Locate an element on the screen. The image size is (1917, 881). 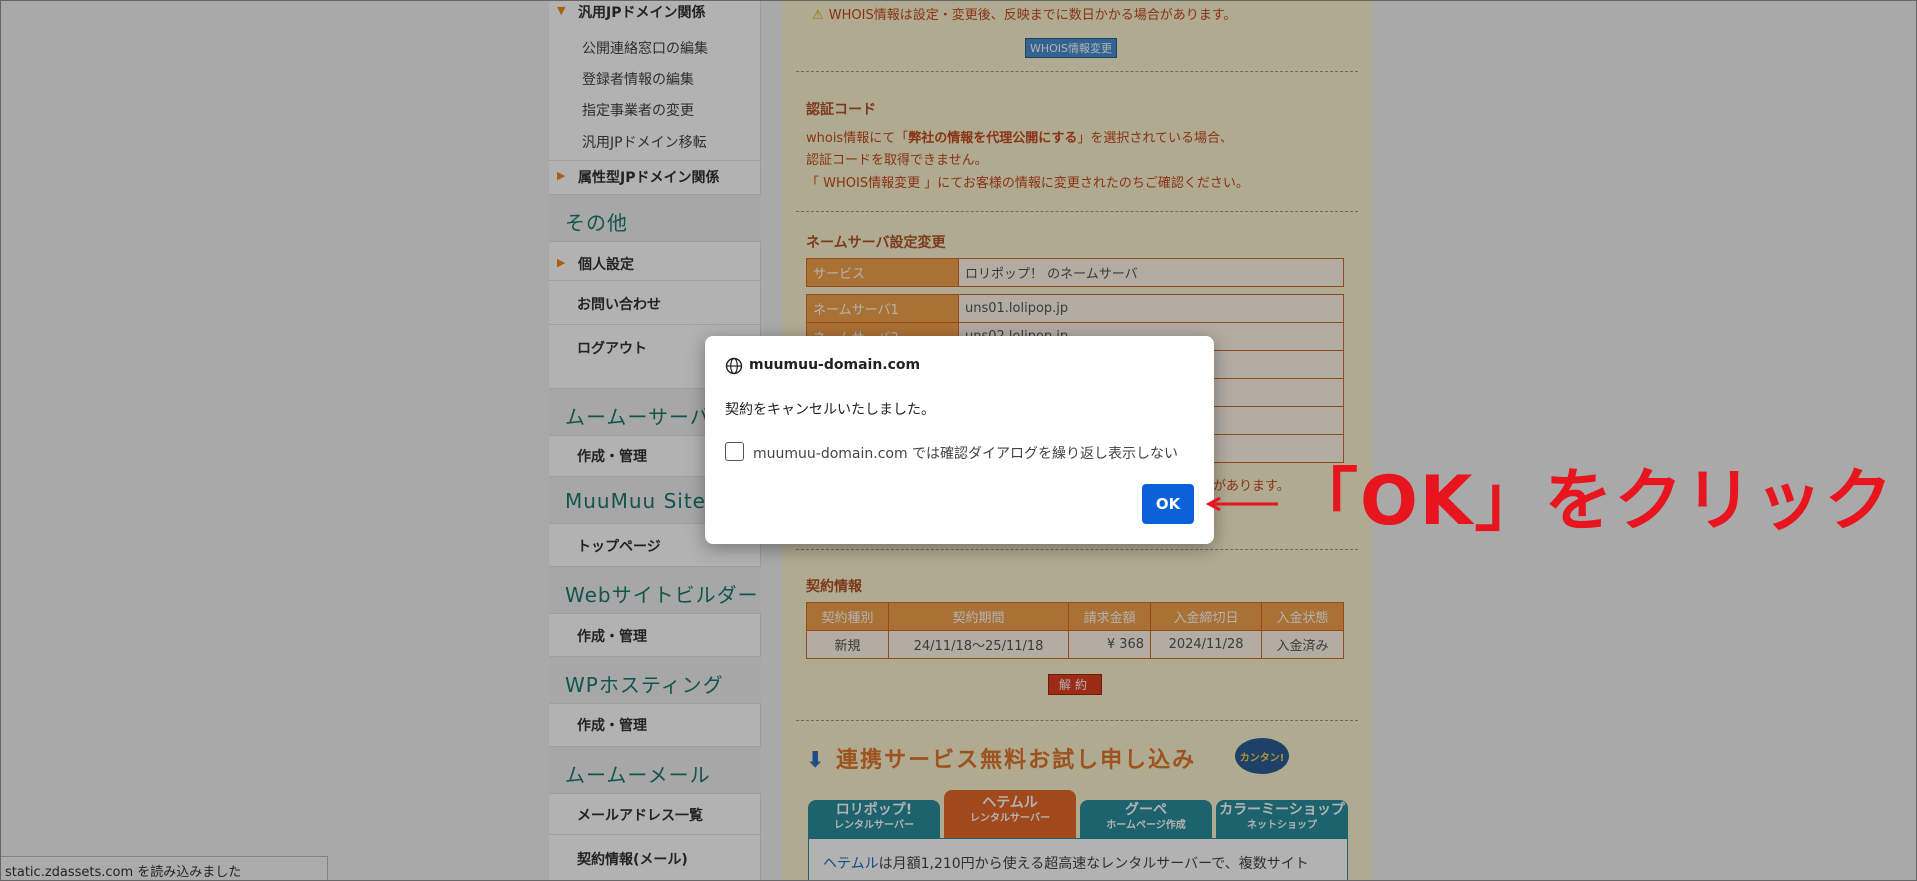
arrow-left-icon is located at coordinates (1242, 504).